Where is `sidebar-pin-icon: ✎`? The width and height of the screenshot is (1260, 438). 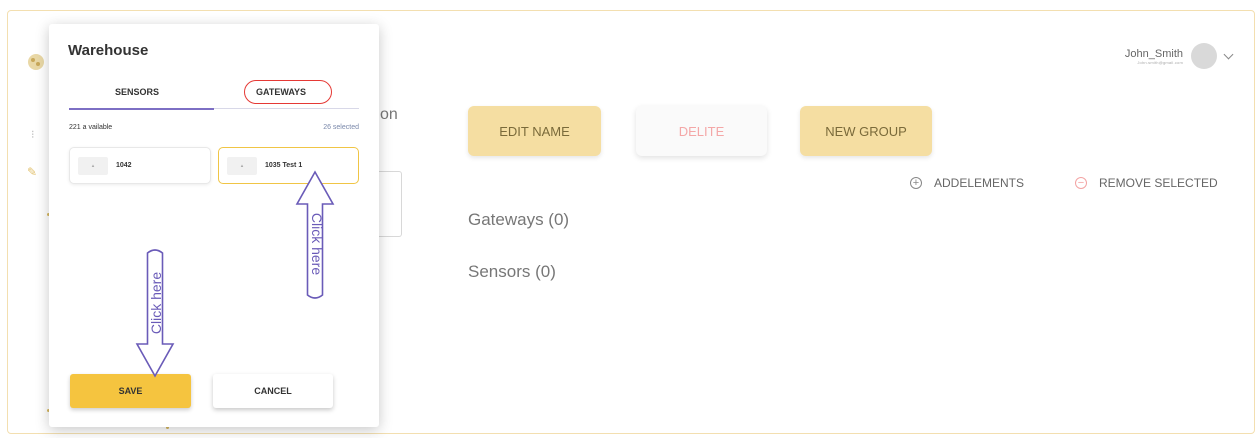 sidebar-pin-icon: ✎ is located at coordinates (32, 172).